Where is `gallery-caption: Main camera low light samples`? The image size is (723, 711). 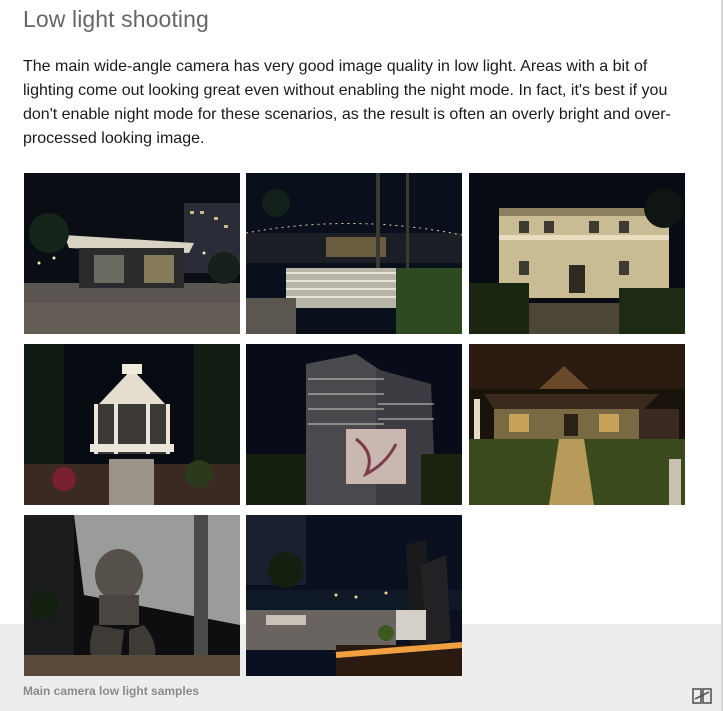
gallery-caption: Main camera low light samples is located at coordinates (111, 691).